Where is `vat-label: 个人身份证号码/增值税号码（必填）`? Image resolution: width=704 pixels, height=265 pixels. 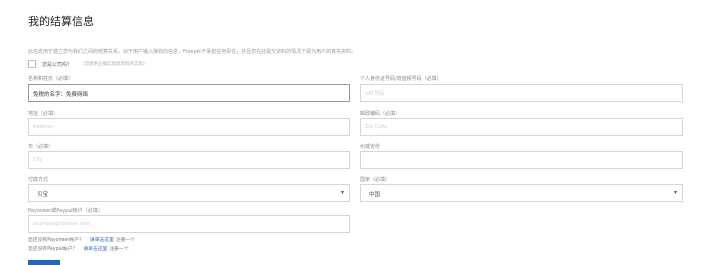 vat-label: 个人身份证号码/增值税号码（必填） is located at coordinates (401, 79).